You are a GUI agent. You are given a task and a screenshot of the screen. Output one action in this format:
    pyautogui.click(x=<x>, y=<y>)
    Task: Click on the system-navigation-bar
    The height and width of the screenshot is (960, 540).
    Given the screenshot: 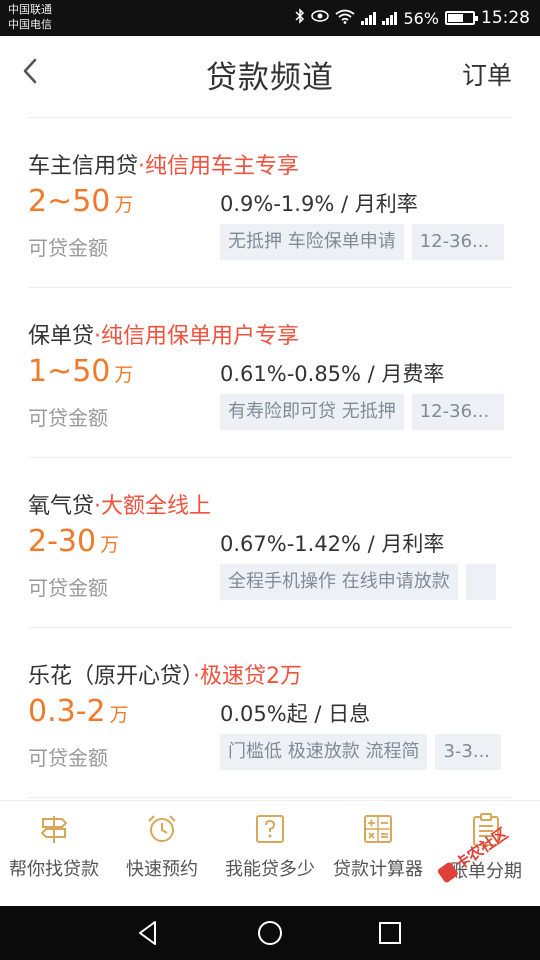 What is the action you would take?
    pyautogui.click(x=270, y=933)
    